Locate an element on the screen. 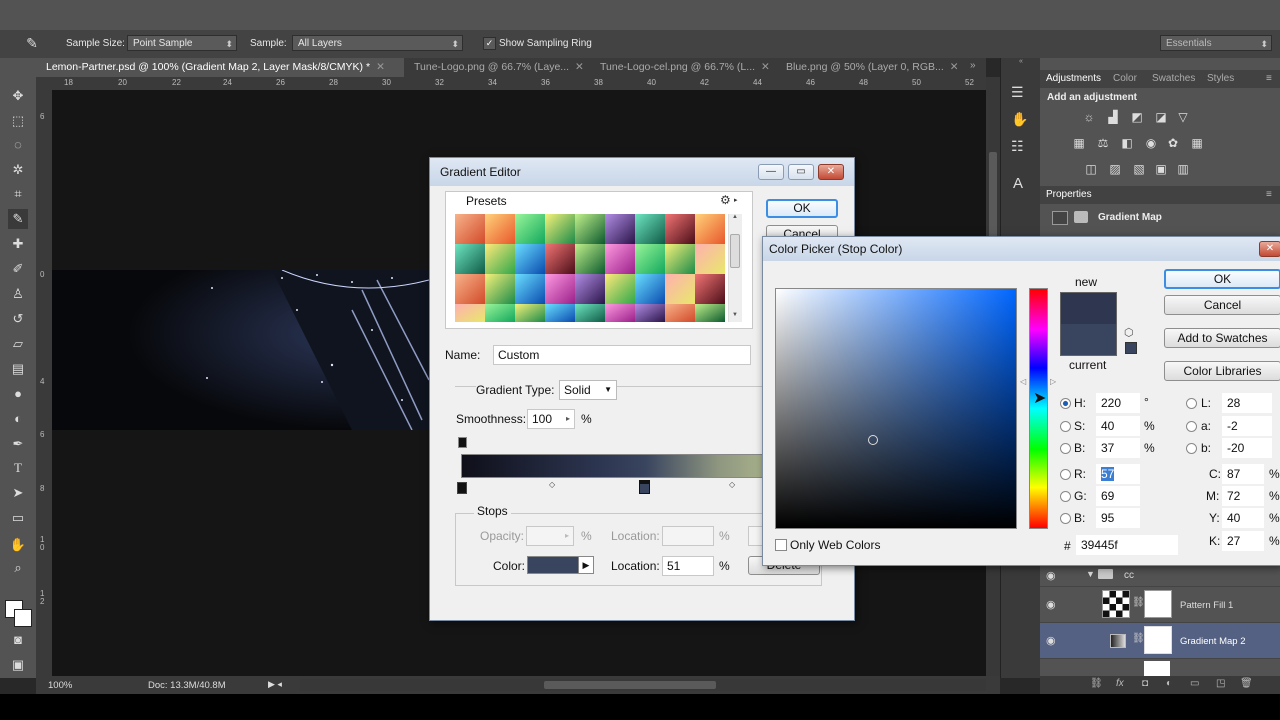 This screenshot has width=1280, height=720. shape-tool-icon: ▭ is located at coordinates (18, 518).